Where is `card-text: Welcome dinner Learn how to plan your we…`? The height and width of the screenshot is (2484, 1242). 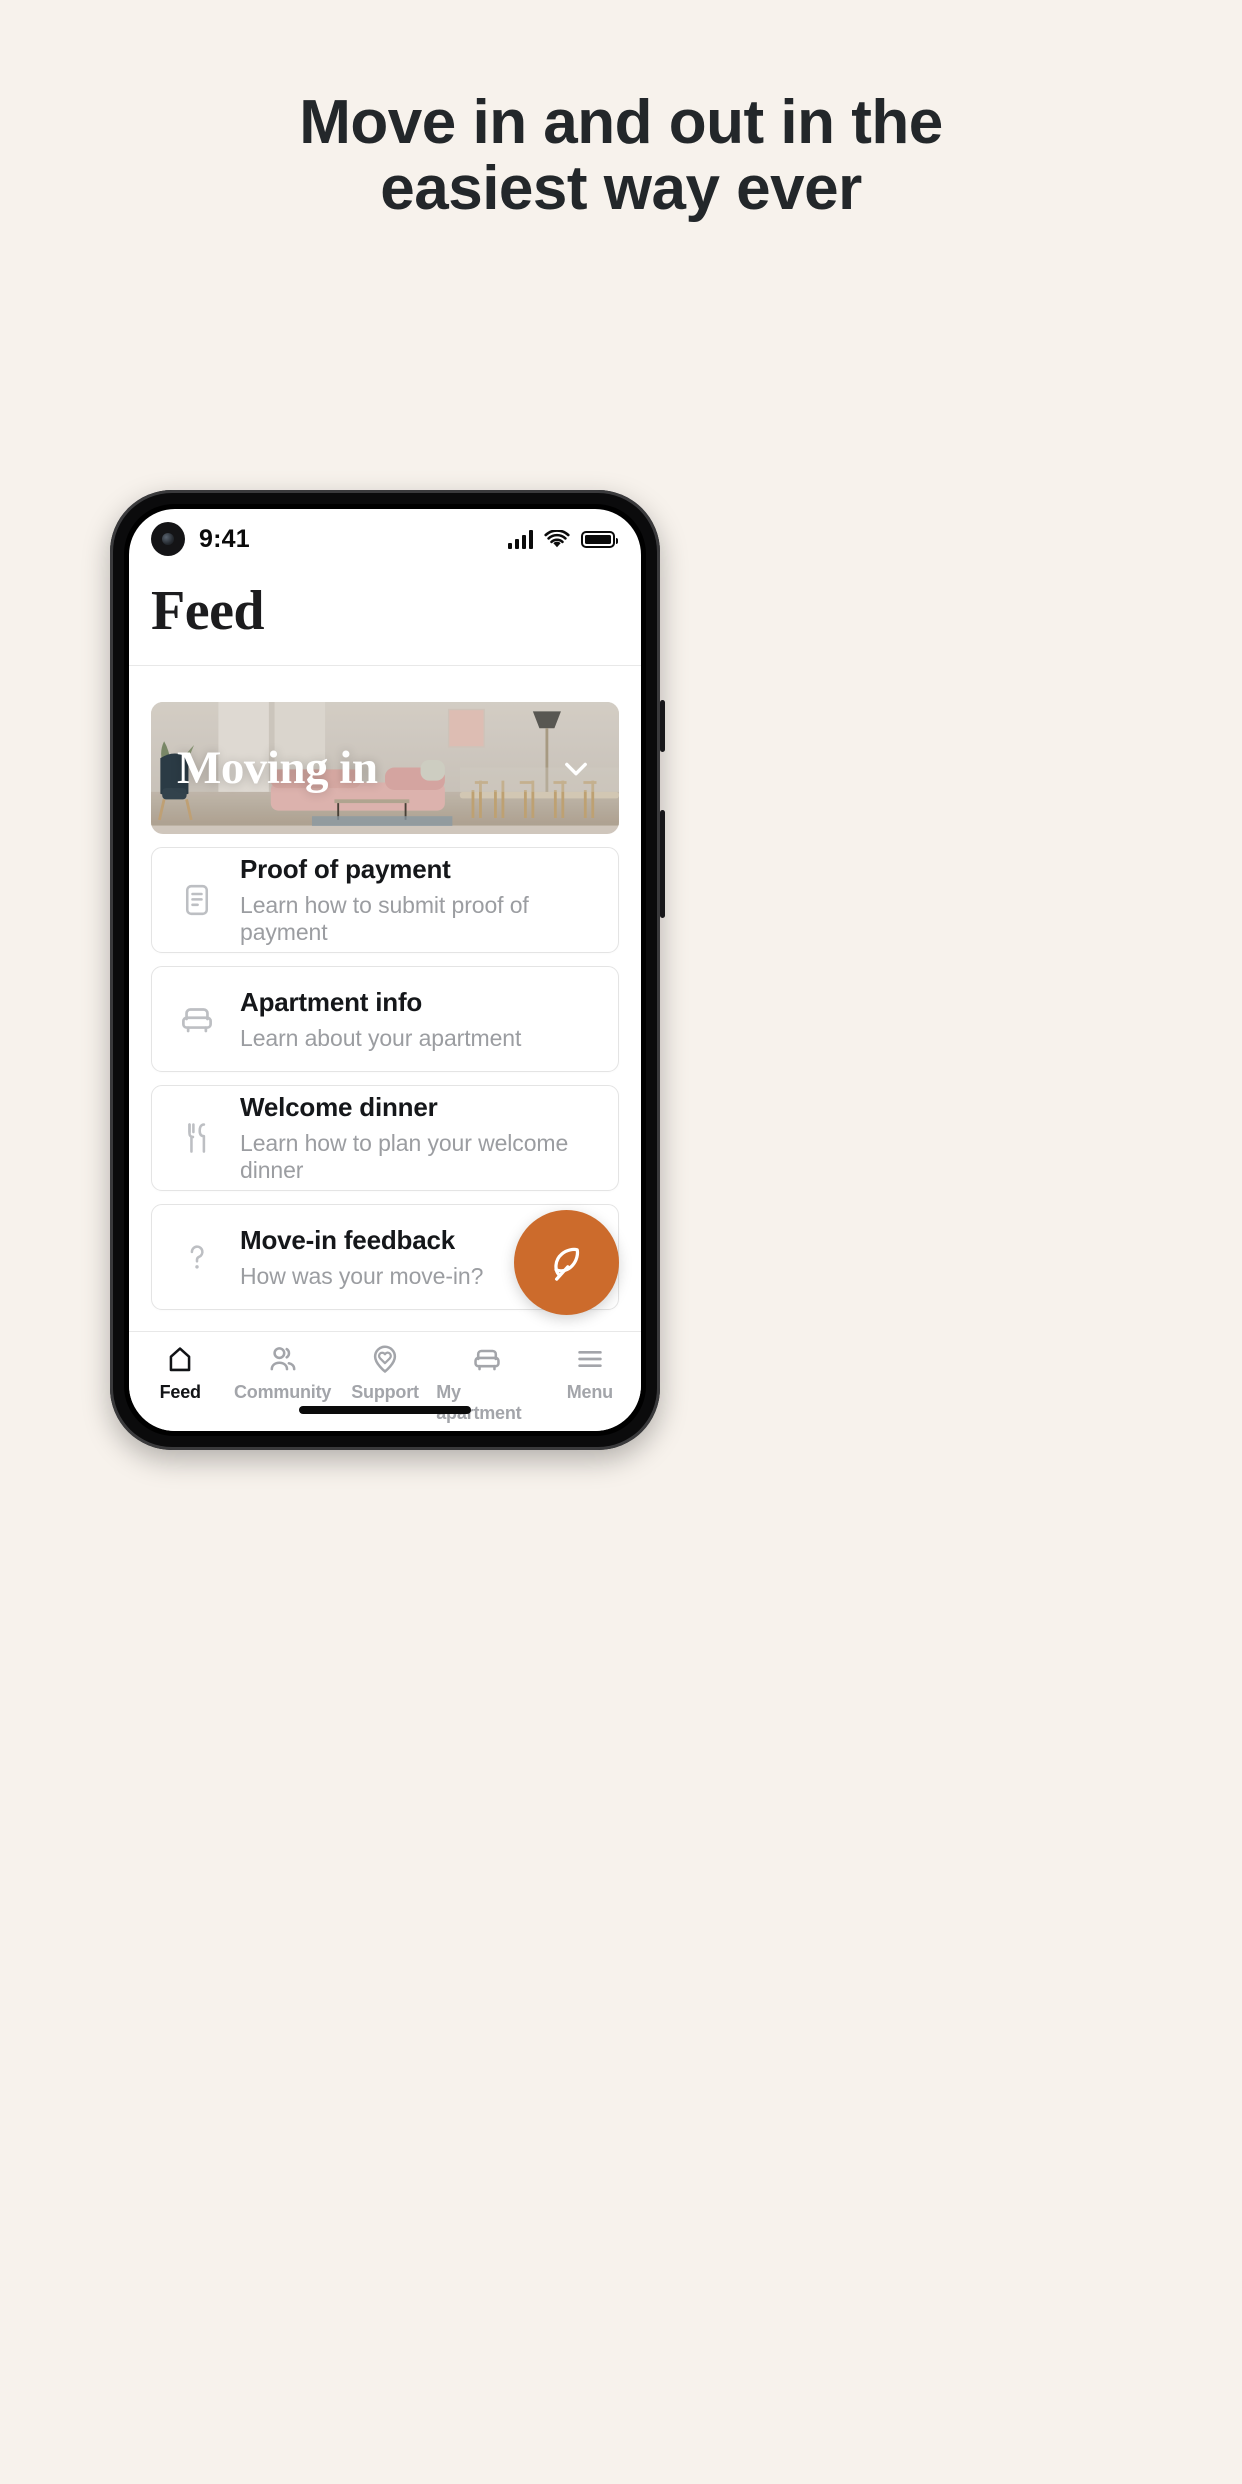
card-text: Welcome dinner Learn how to plan your we… is located at coordinates (417, 1138).